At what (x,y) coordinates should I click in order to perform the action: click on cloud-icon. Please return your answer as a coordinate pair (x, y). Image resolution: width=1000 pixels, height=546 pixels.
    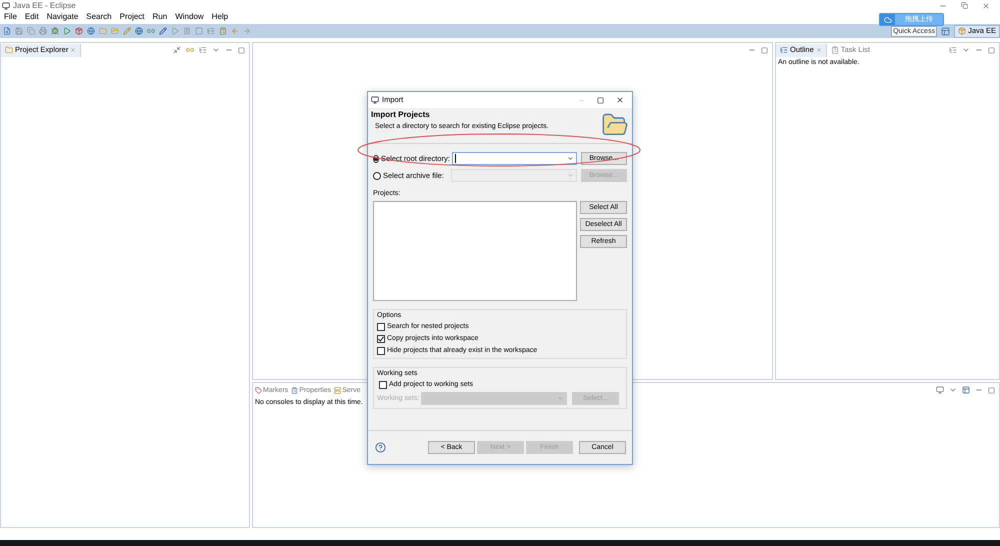
    Looking at the image, I should click on (888, 20).